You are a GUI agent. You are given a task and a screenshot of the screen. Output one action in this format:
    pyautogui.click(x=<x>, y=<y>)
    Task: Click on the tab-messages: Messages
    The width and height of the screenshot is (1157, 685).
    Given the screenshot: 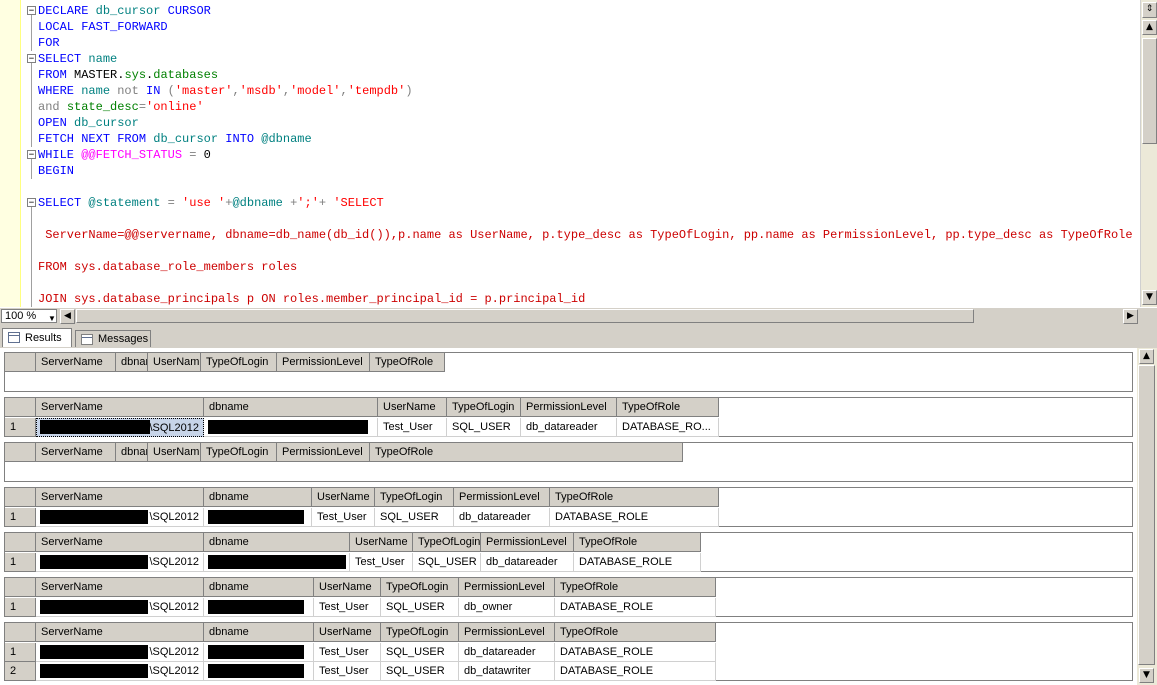 What is the action you would take?
    pyautogui.click(x=113, y=338)
    